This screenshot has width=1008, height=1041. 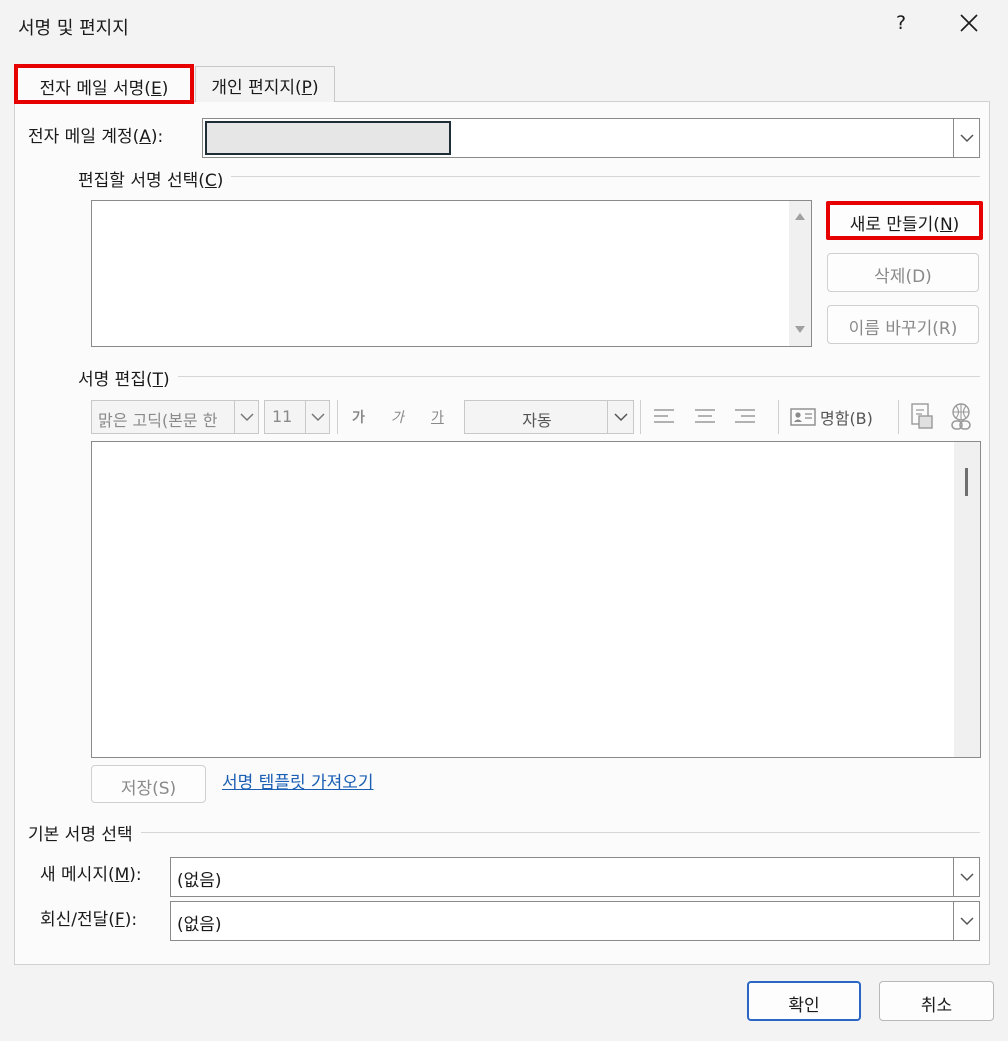 What do you see at coordinates (745, 416) in the screenshot?
I see `align-right-icon` at bounding box center [745, 416].